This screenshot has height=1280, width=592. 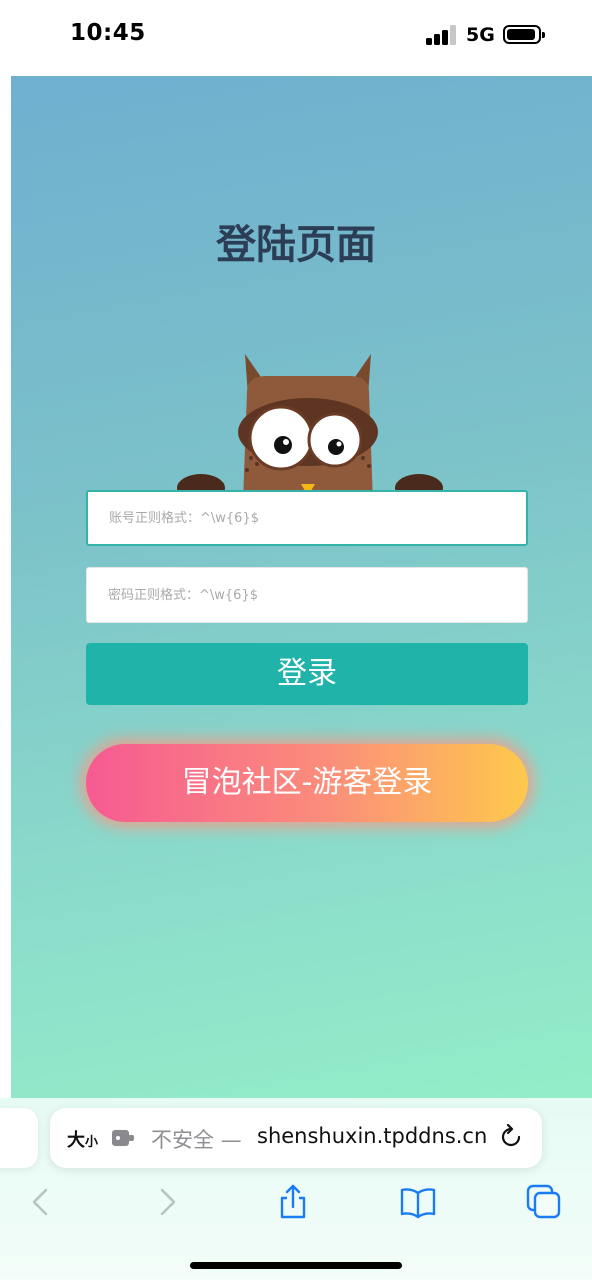 I want to click on reload-icon, so click(x=511, y=1137).